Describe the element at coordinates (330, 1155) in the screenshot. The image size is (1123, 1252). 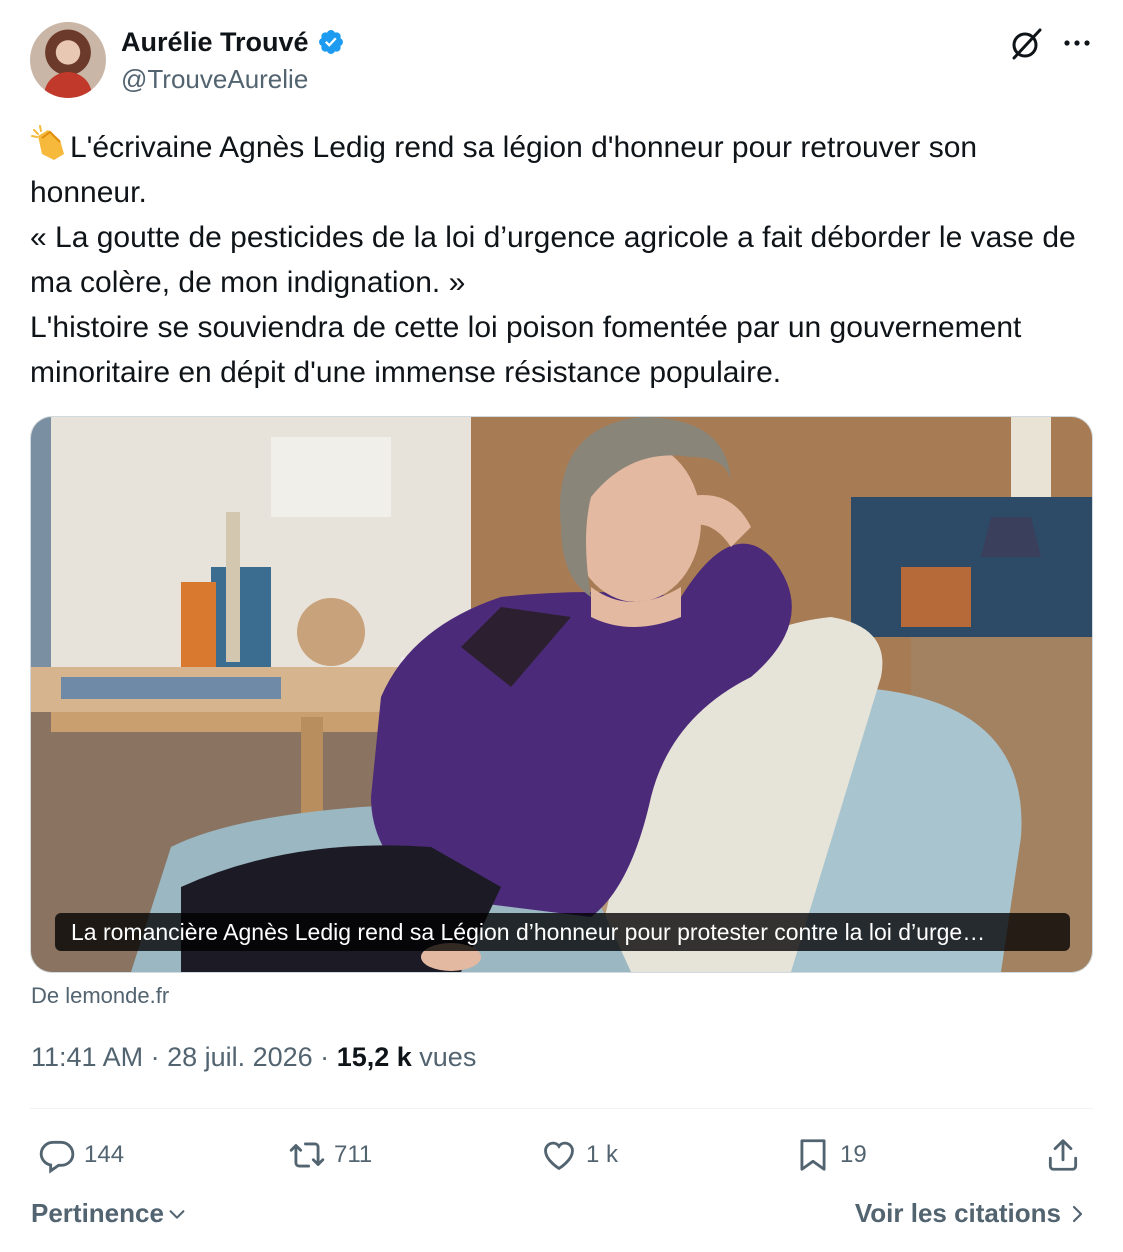
I see `repost-button: 711` at that location.